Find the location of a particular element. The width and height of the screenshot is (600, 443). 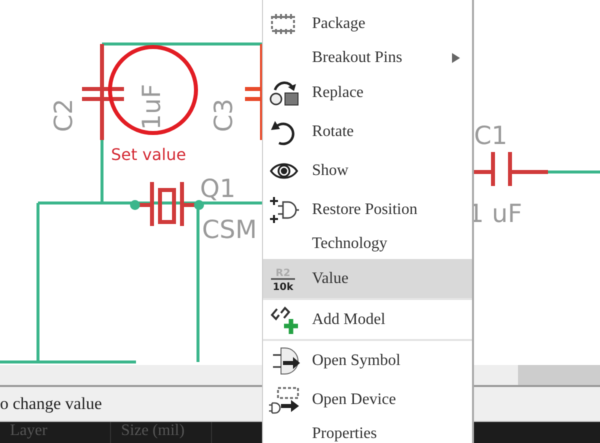

annotation-text: Set value is located at coordinates (148, 154).